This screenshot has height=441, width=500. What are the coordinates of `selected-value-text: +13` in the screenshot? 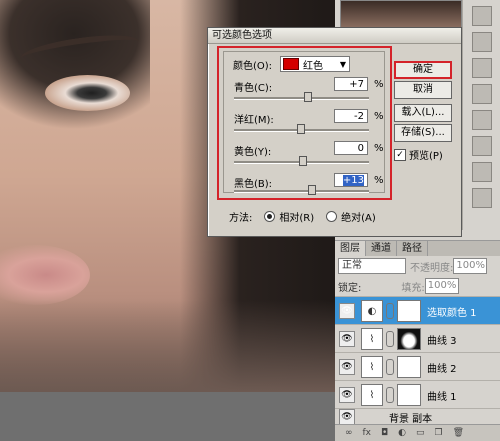 It's located at (353, 180).